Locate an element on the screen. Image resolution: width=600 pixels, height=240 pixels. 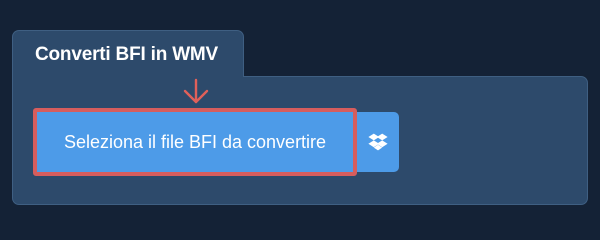
dropbox-icon is located at coordinates (378, 142).